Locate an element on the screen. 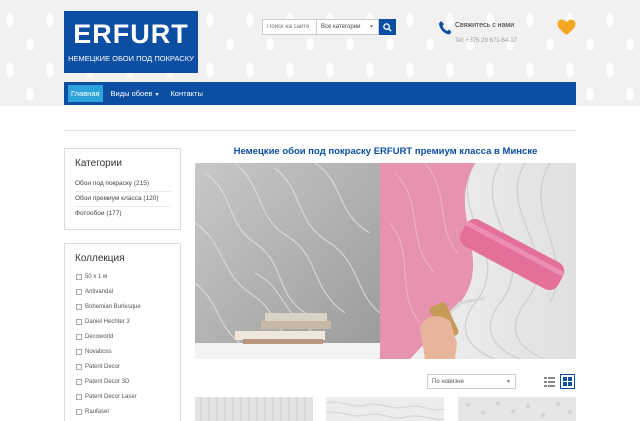  collection-filter: Patent Decor 3D is located at coordinates (102, 382).